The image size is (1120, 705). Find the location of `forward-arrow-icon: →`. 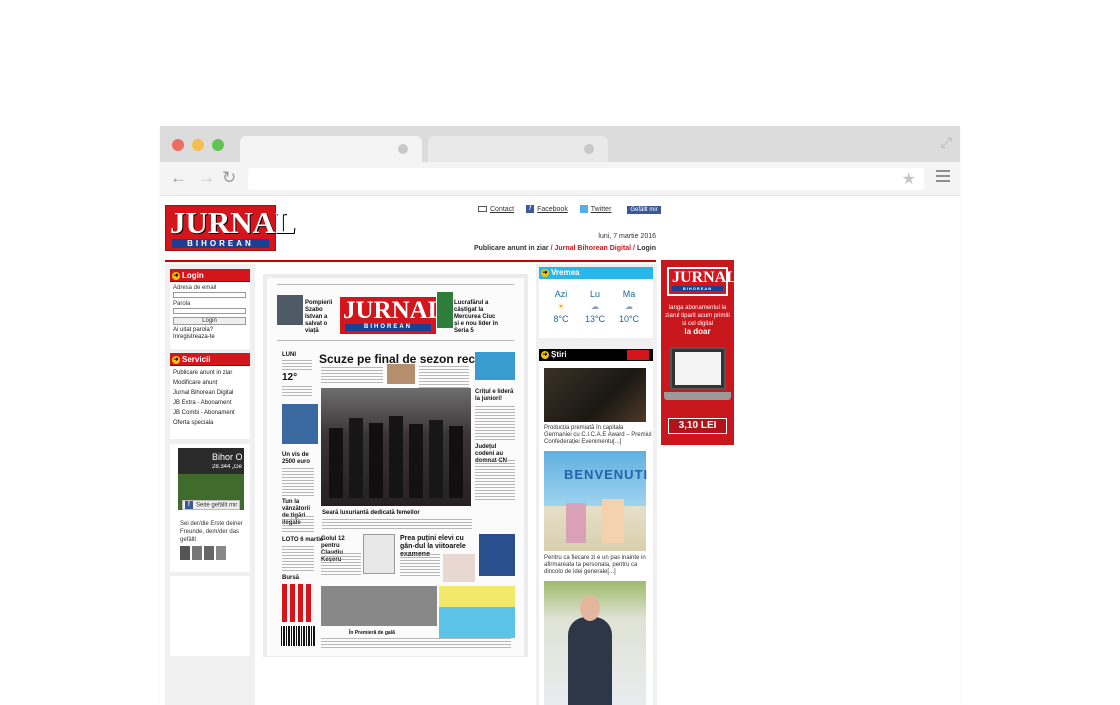

forward-arrow-icon: → is located at coordinates (206, 178).